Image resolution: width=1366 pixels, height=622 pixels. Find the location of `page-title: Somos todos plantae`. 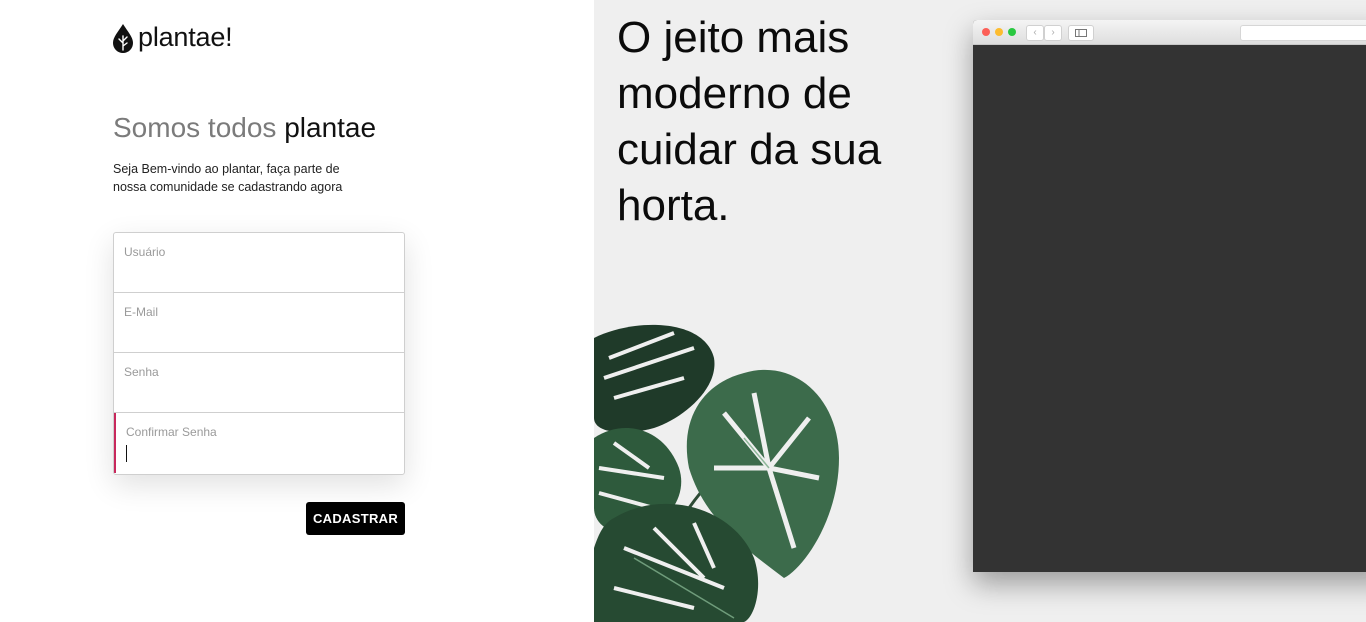

page-title: Somos todos plantae is located at coordinates (244, 128).